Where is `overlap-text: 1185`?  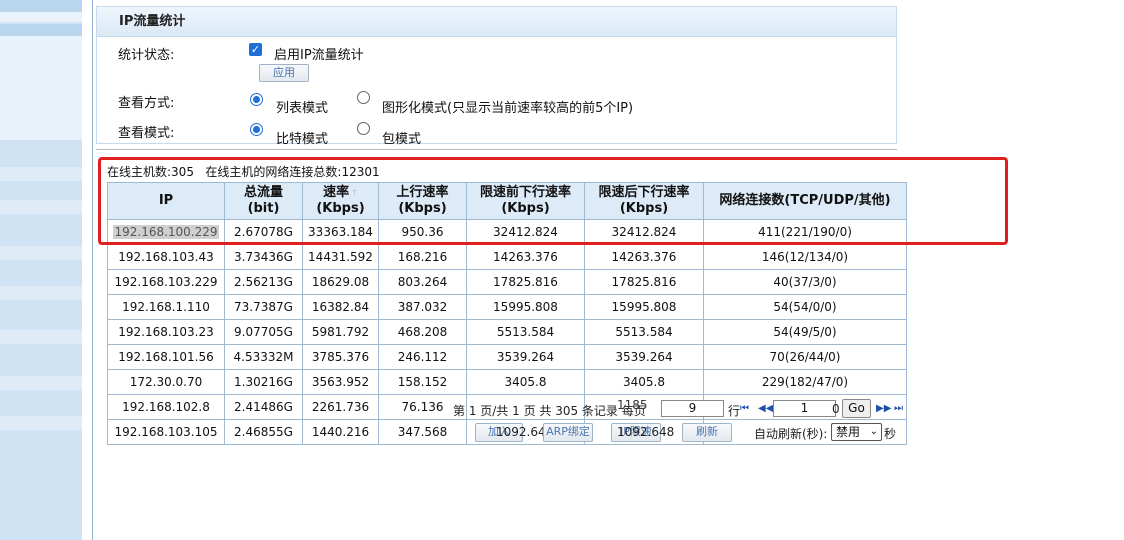 overlap-text: 1185 is located at coordinates (632, 405).